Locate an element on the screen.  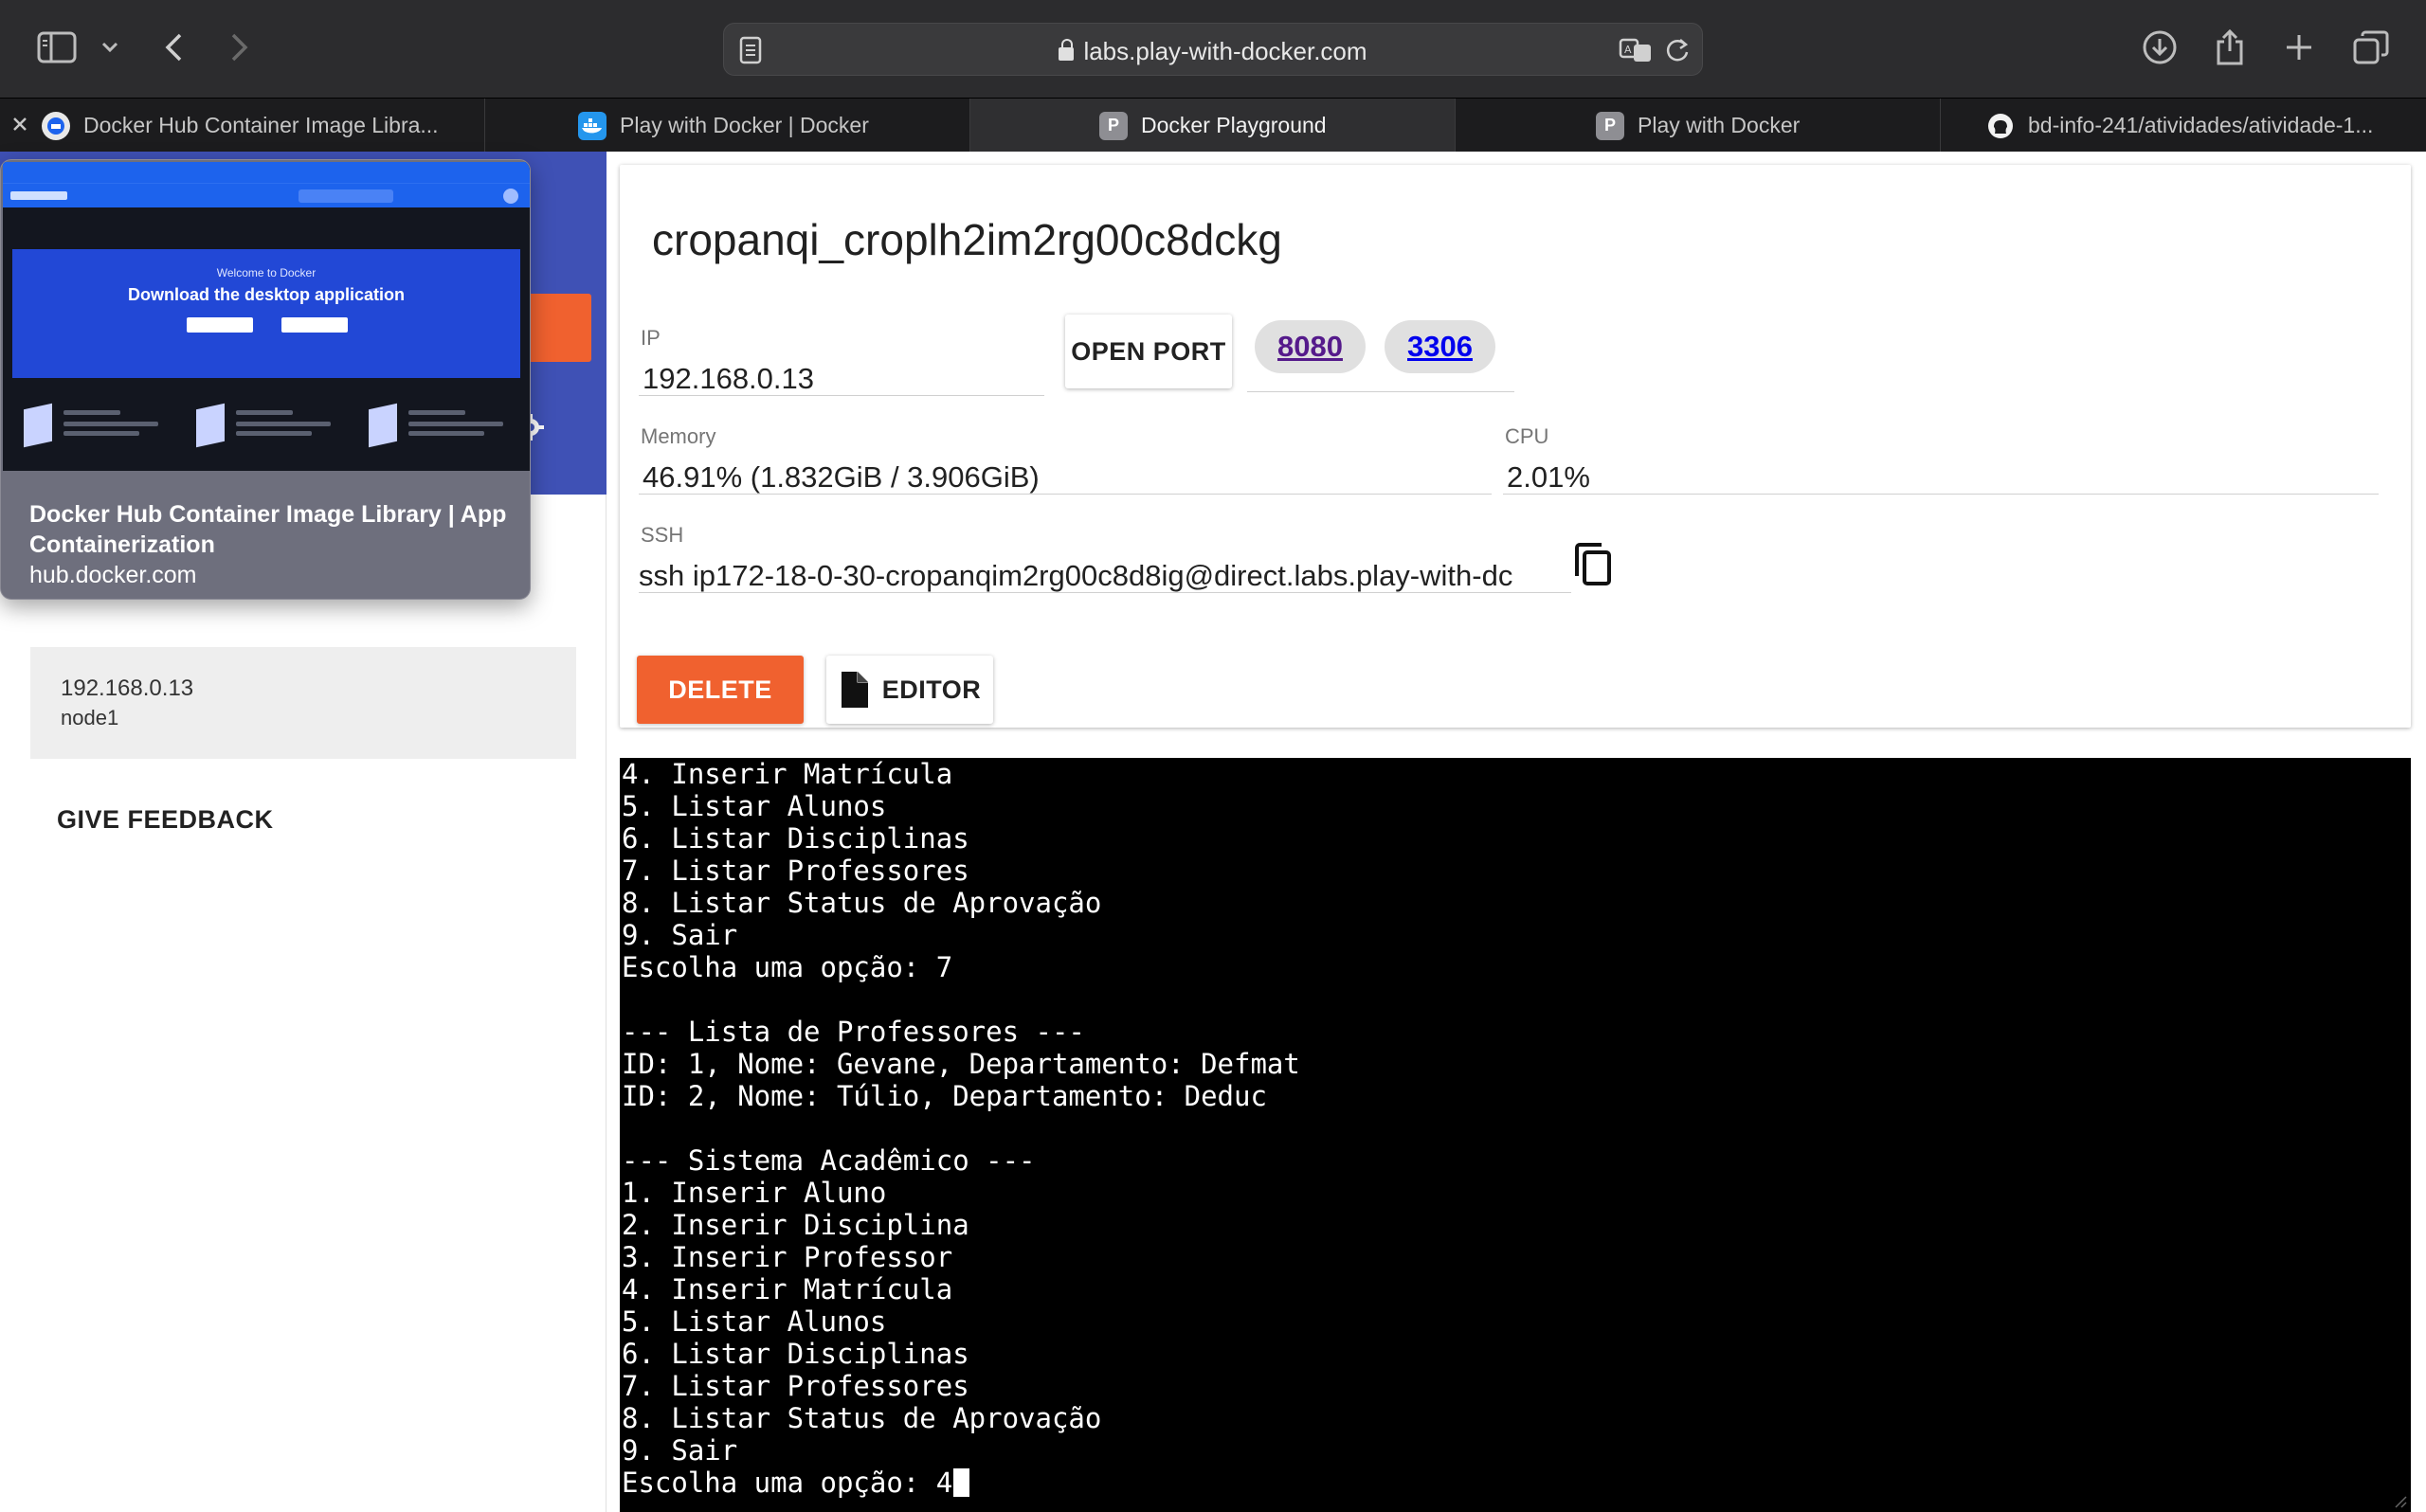
memory-field: Memory 46.91% (1.832GiB / 3.906GiB) is located at coordinates (1065, 459).